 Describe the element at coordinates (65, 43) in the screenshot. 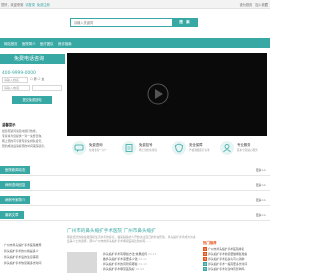

I see `nav-item-guide: 就诊指南` at that location.